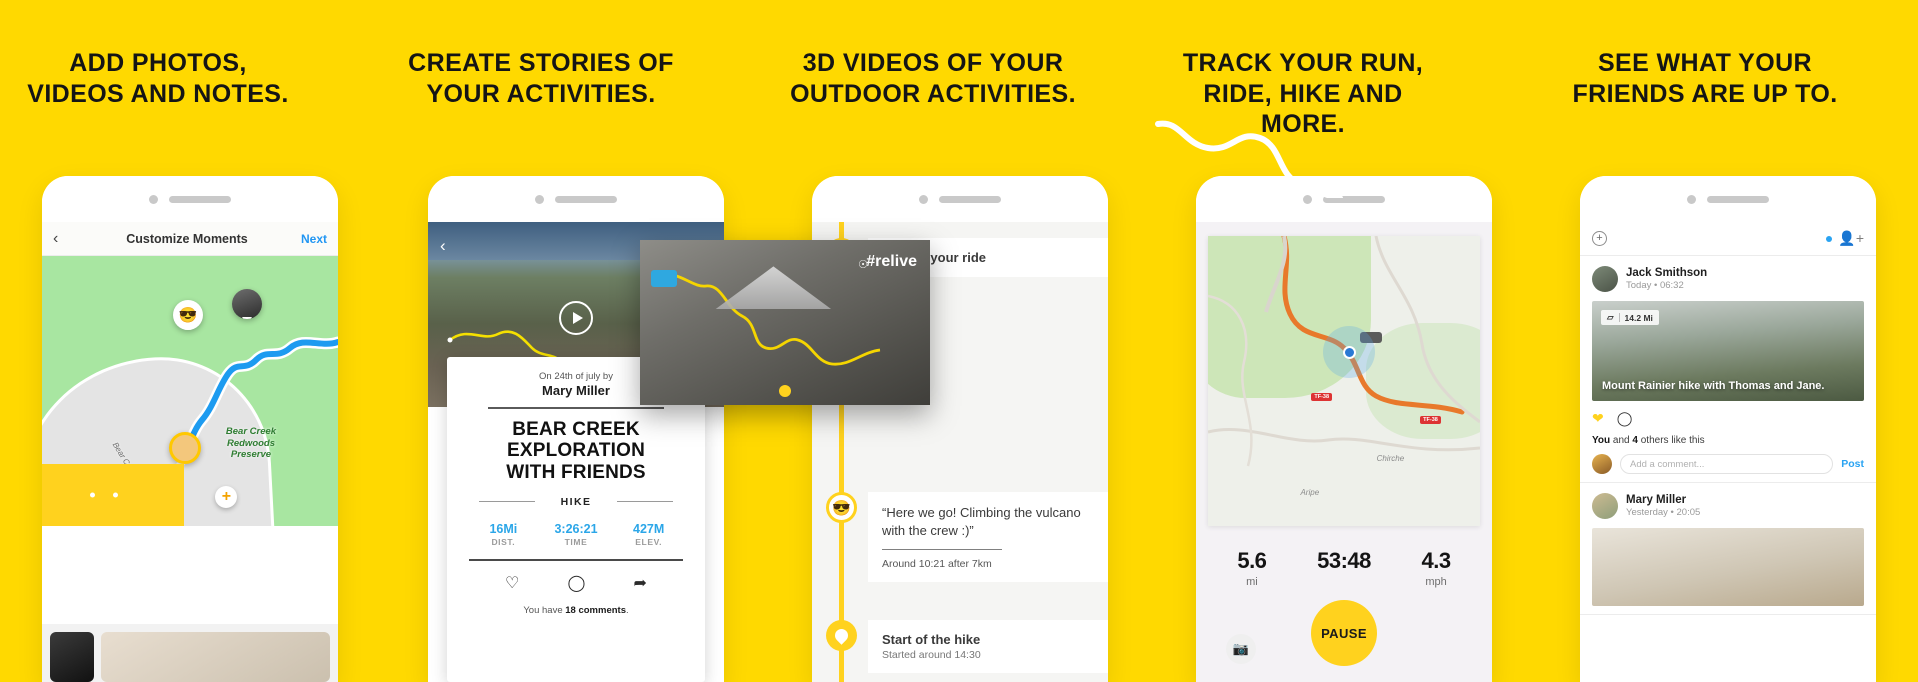 Image resolution: width=1918 pixels, height=682 pixels. I want to click on feed-toolbar-right: 👤+, so click(1845, 238).